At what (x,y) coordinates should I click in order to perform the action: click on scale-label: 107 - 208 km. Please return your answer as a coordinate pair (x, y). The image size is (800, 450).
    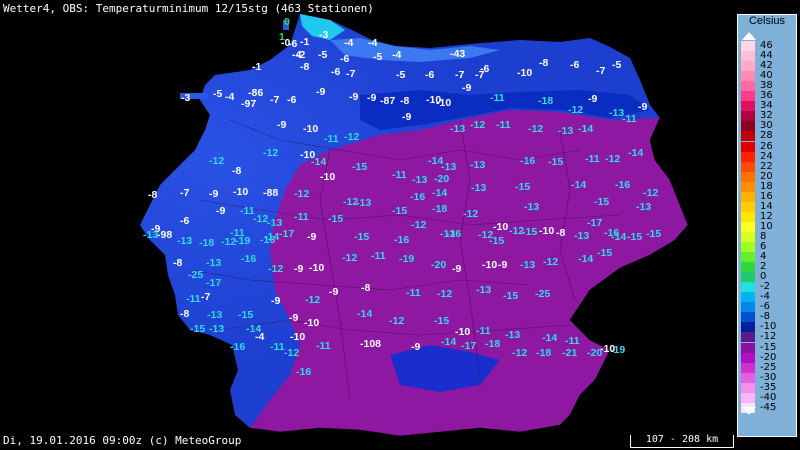
    Looking at the image, I should click on (682, 439).